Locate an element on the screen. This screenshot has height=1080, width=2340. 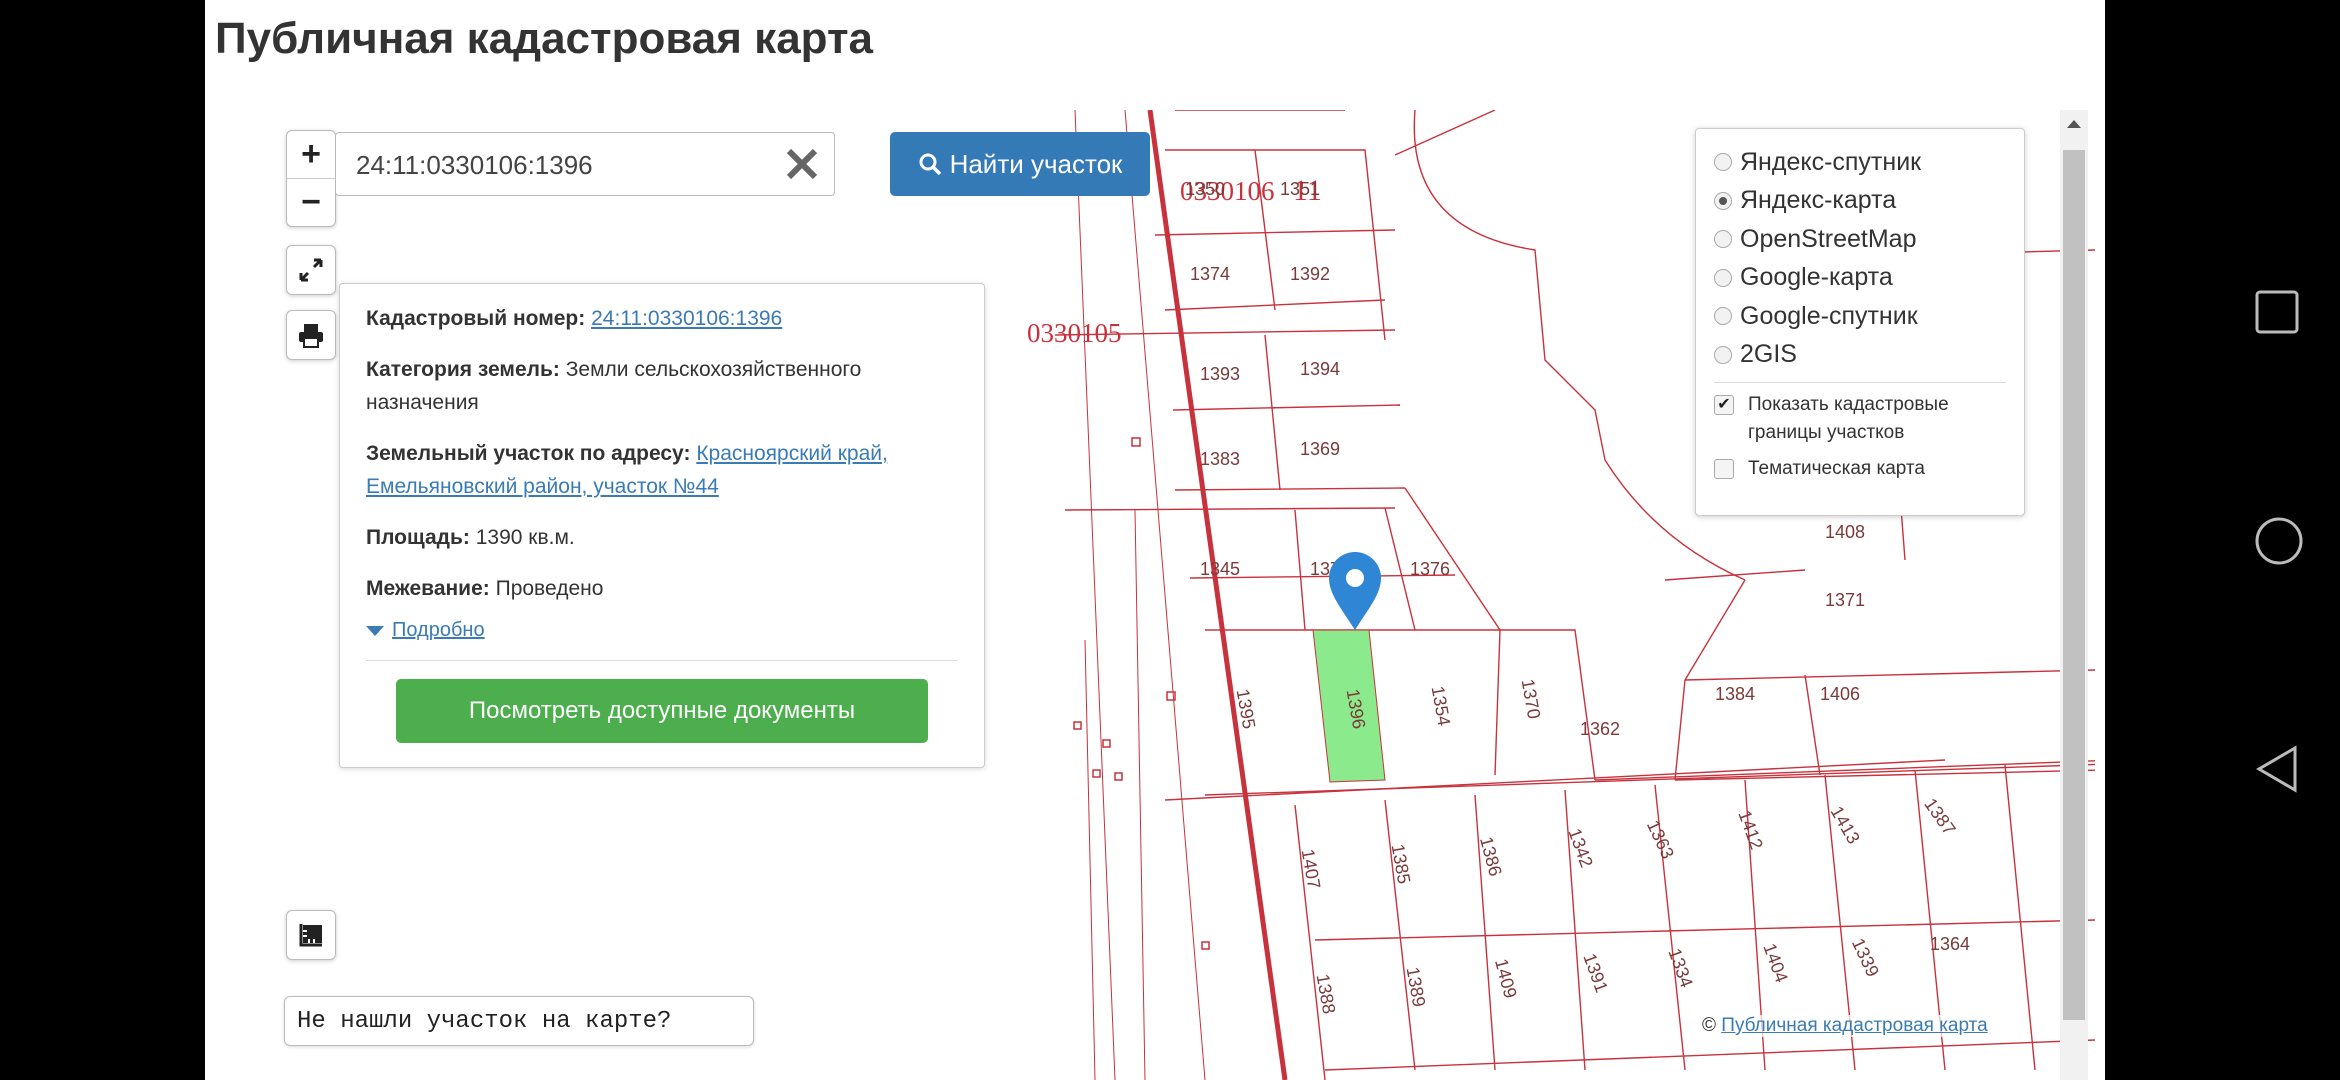
scrollbar-thumb is located at coordinates (2074, 585).